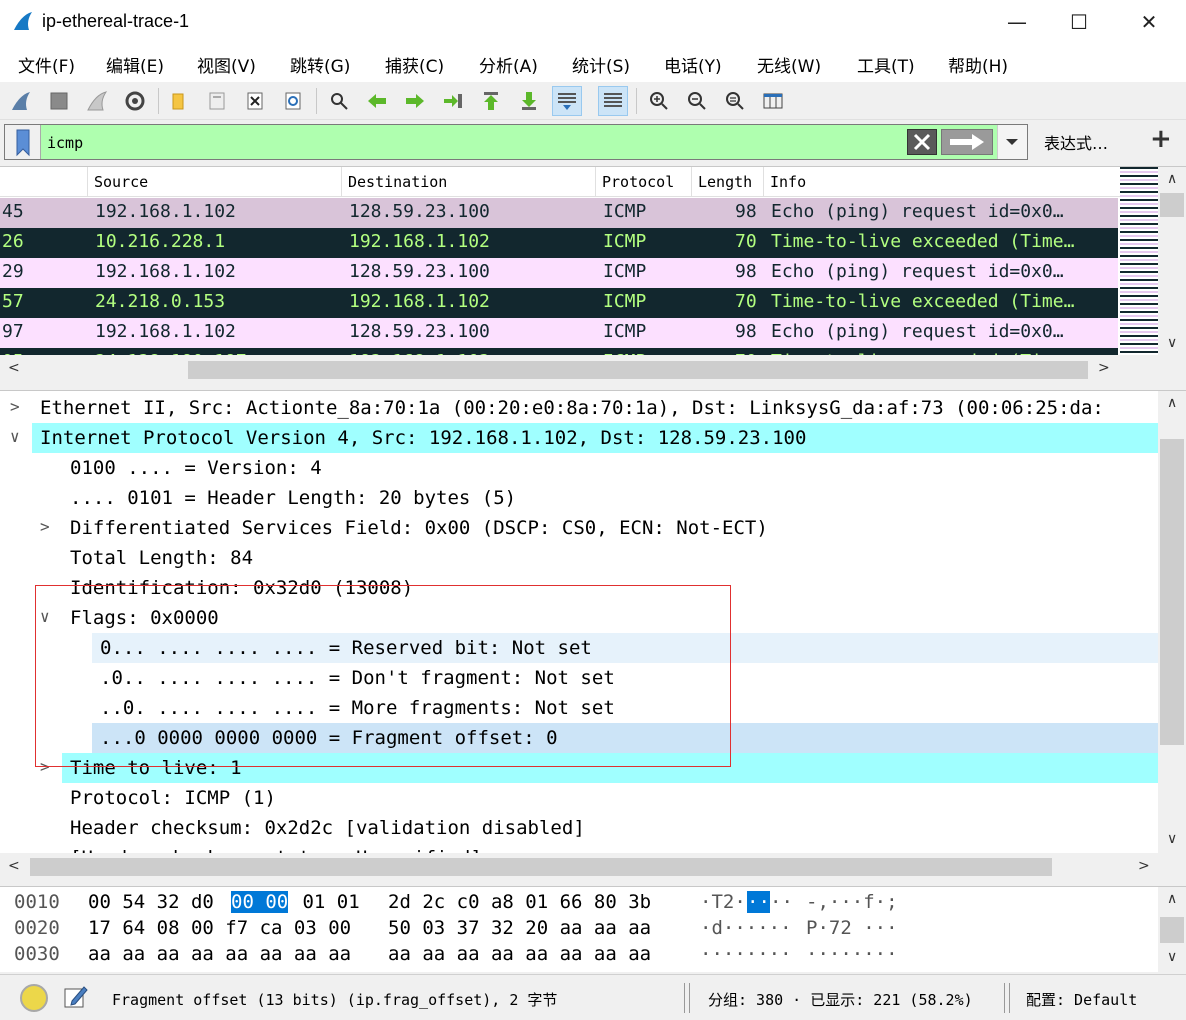 Image resolution: width=1186 pixels, height=1020 pixels. What do you see at coordinates (1172, 179) in the screenshot?
I see `chevron-up-icon: ∧` at bounding box center [1172, 179].